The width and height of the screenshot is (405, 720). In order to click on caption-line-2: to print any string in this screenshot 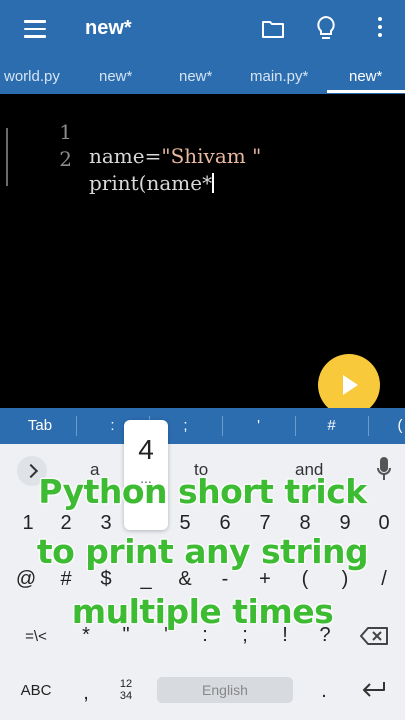, I will do `click(202, 551)`.